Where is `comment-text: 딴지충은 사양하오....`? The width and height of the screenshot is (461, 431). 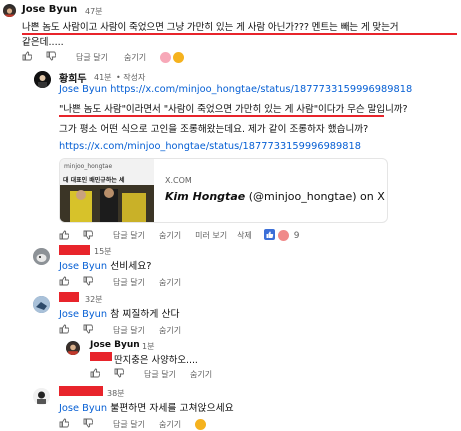 comment-text: 딴지충은 사양하오.... is located at coordinates (156, 360).